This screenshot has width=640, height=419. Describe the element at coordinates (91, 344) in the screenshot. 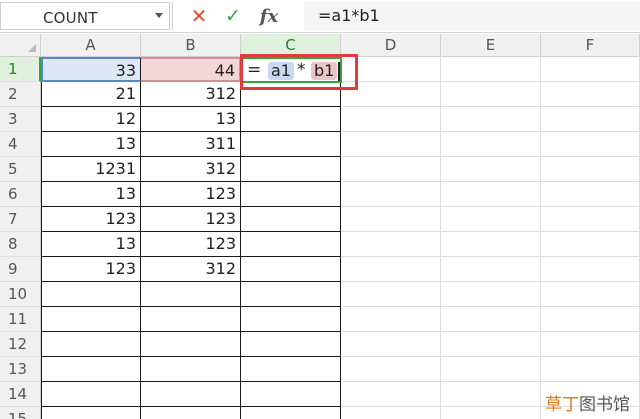

I see `cell-a12` at that location.